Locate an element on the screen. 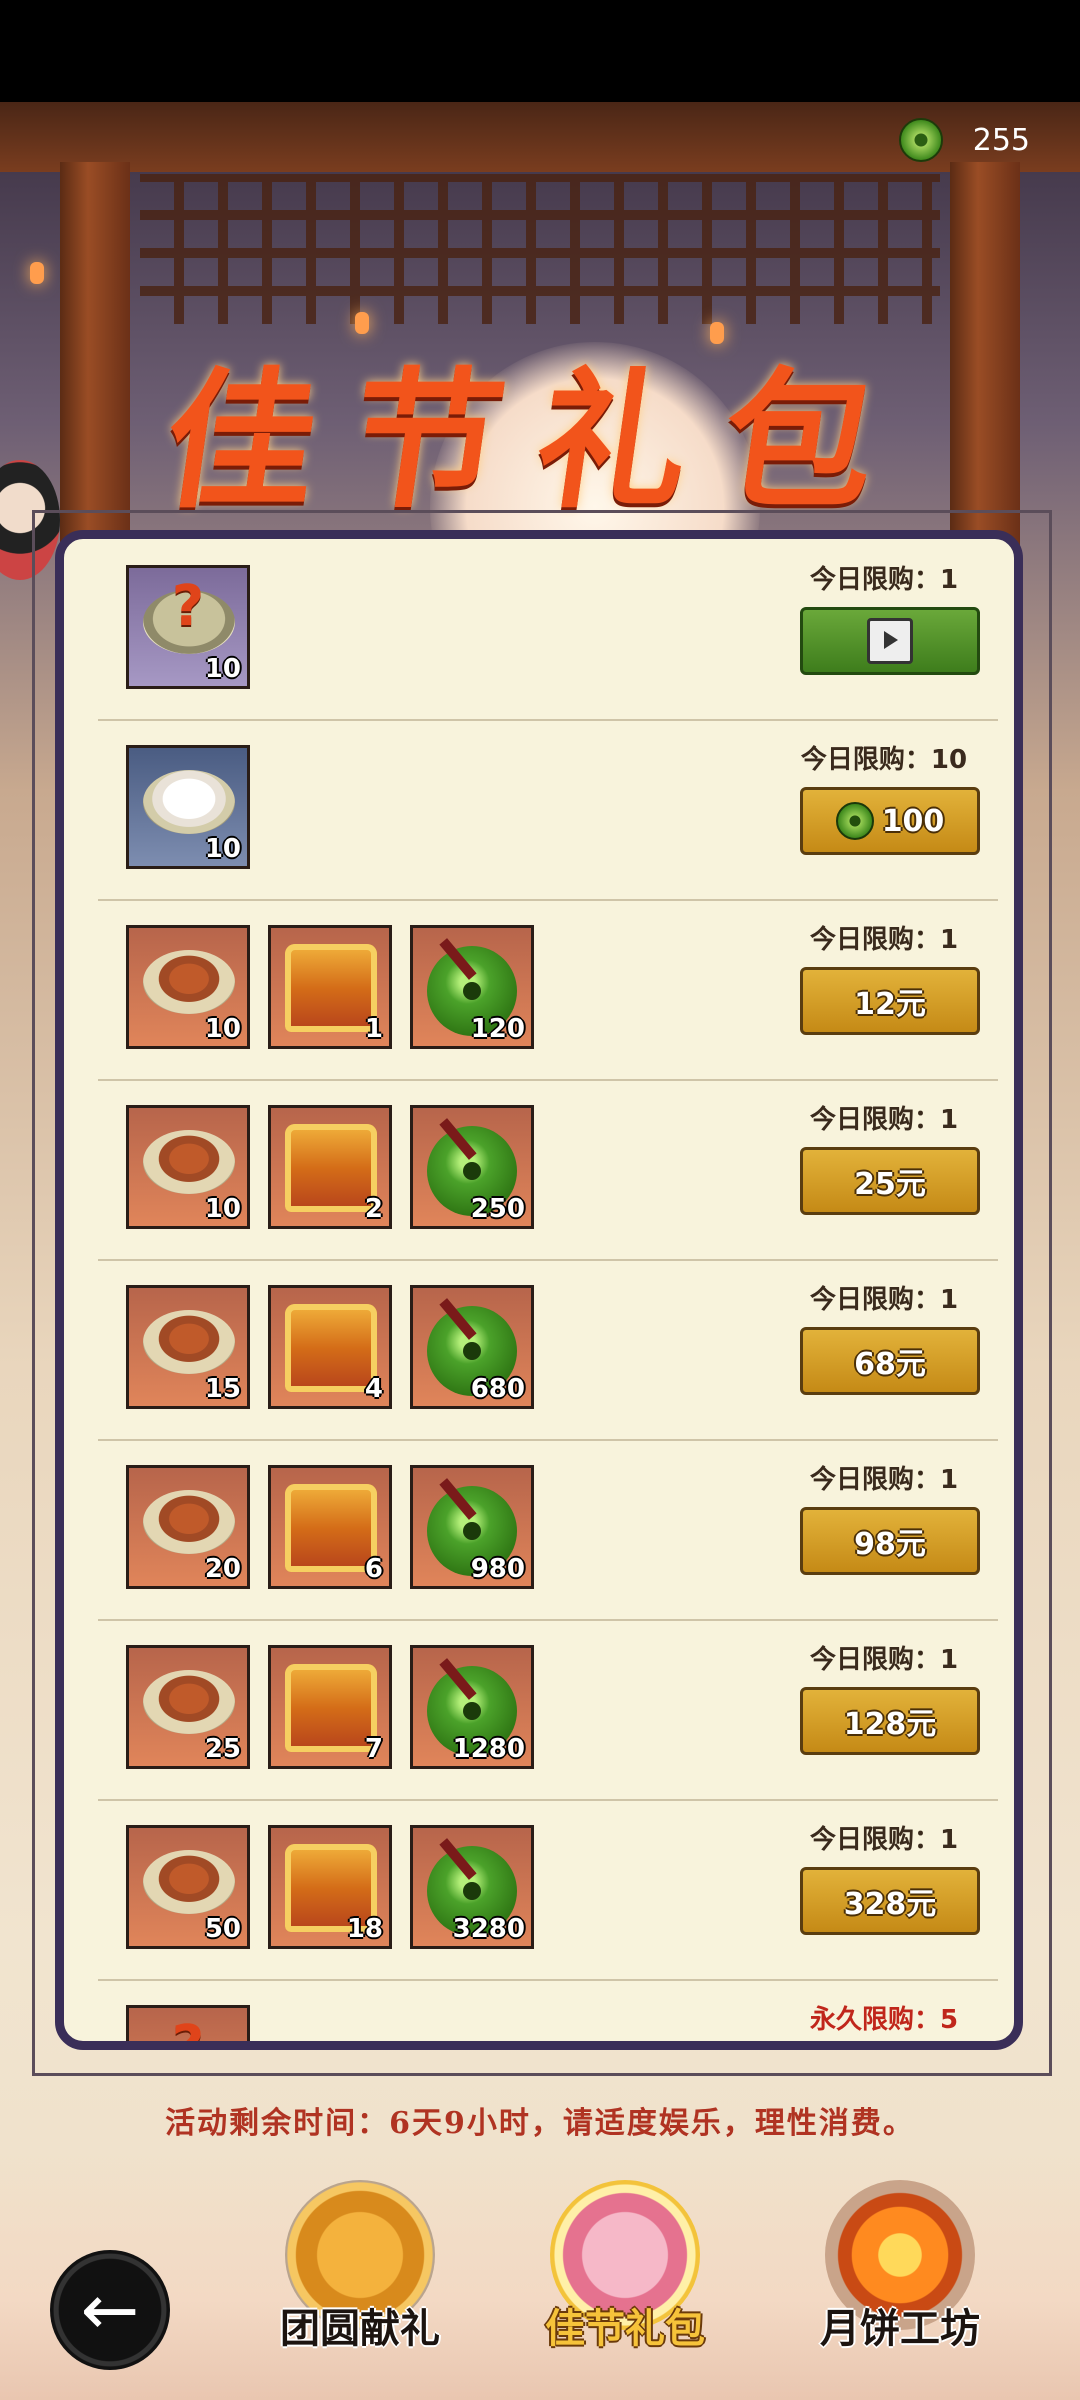  window-lattice is located at coordinates (540, 249).